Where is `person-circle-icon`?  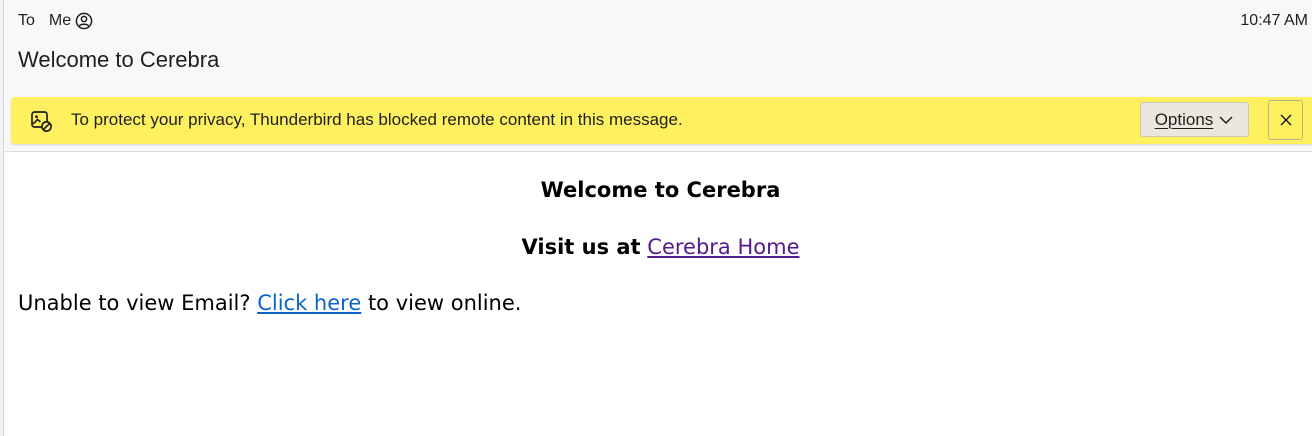
person-circle-icon is located at coordinates (84, 21).